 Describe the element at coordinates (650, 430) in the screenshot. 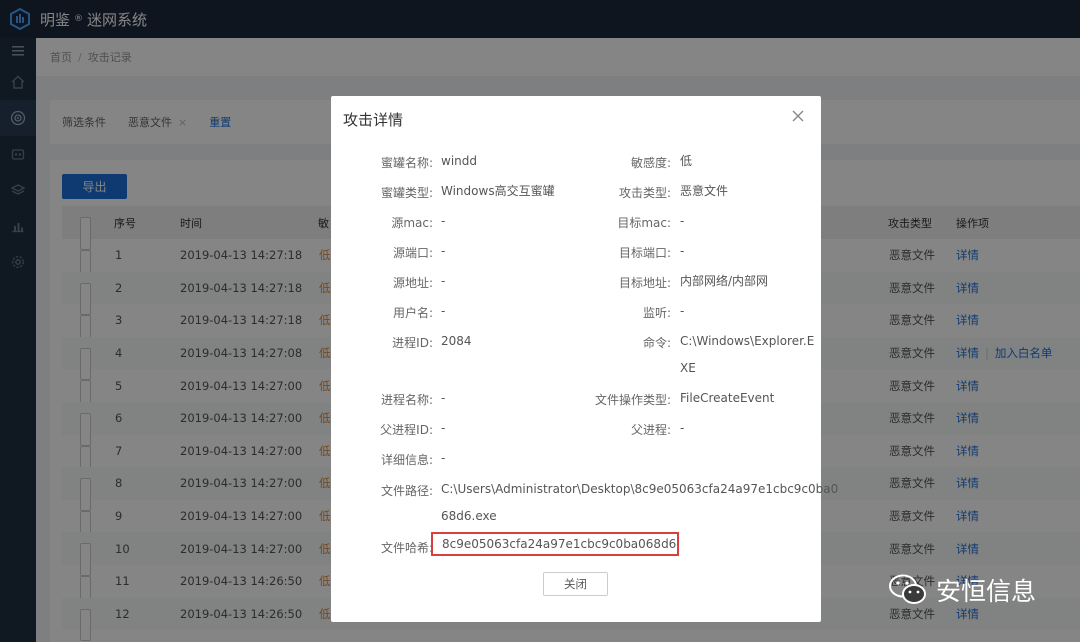

I see `label-parent-proc: 父进程:` at that location.